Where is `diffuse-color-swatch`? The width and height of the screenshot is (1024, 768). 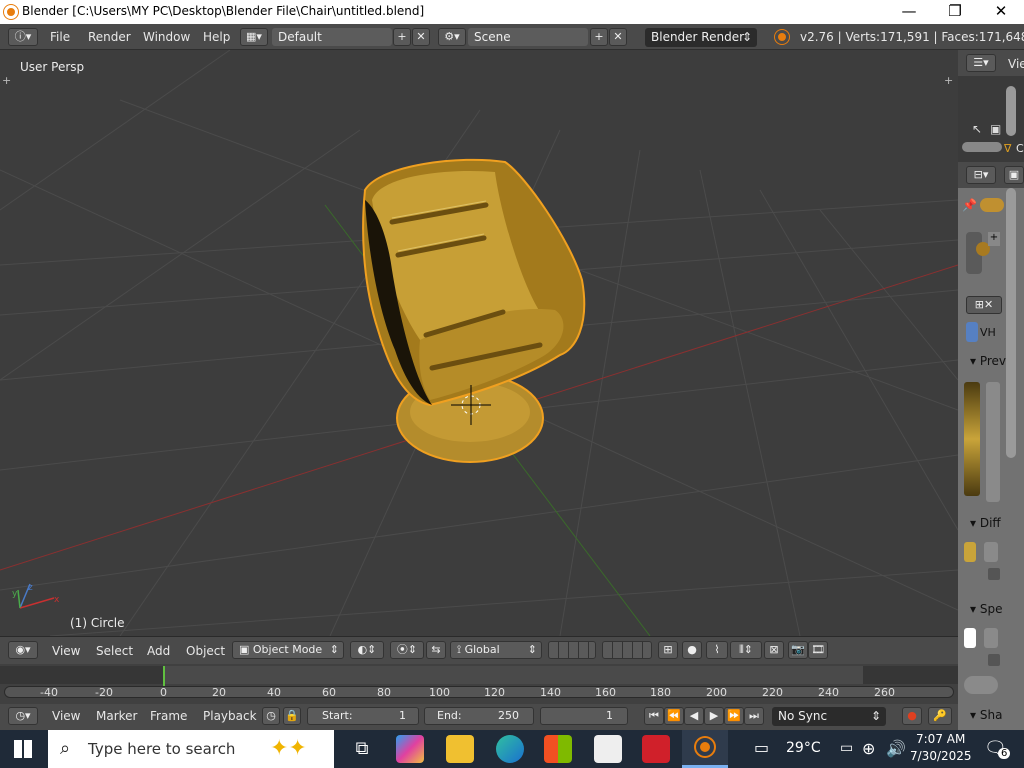 diffuse-color-swatch is located at coordinates (970, 552).